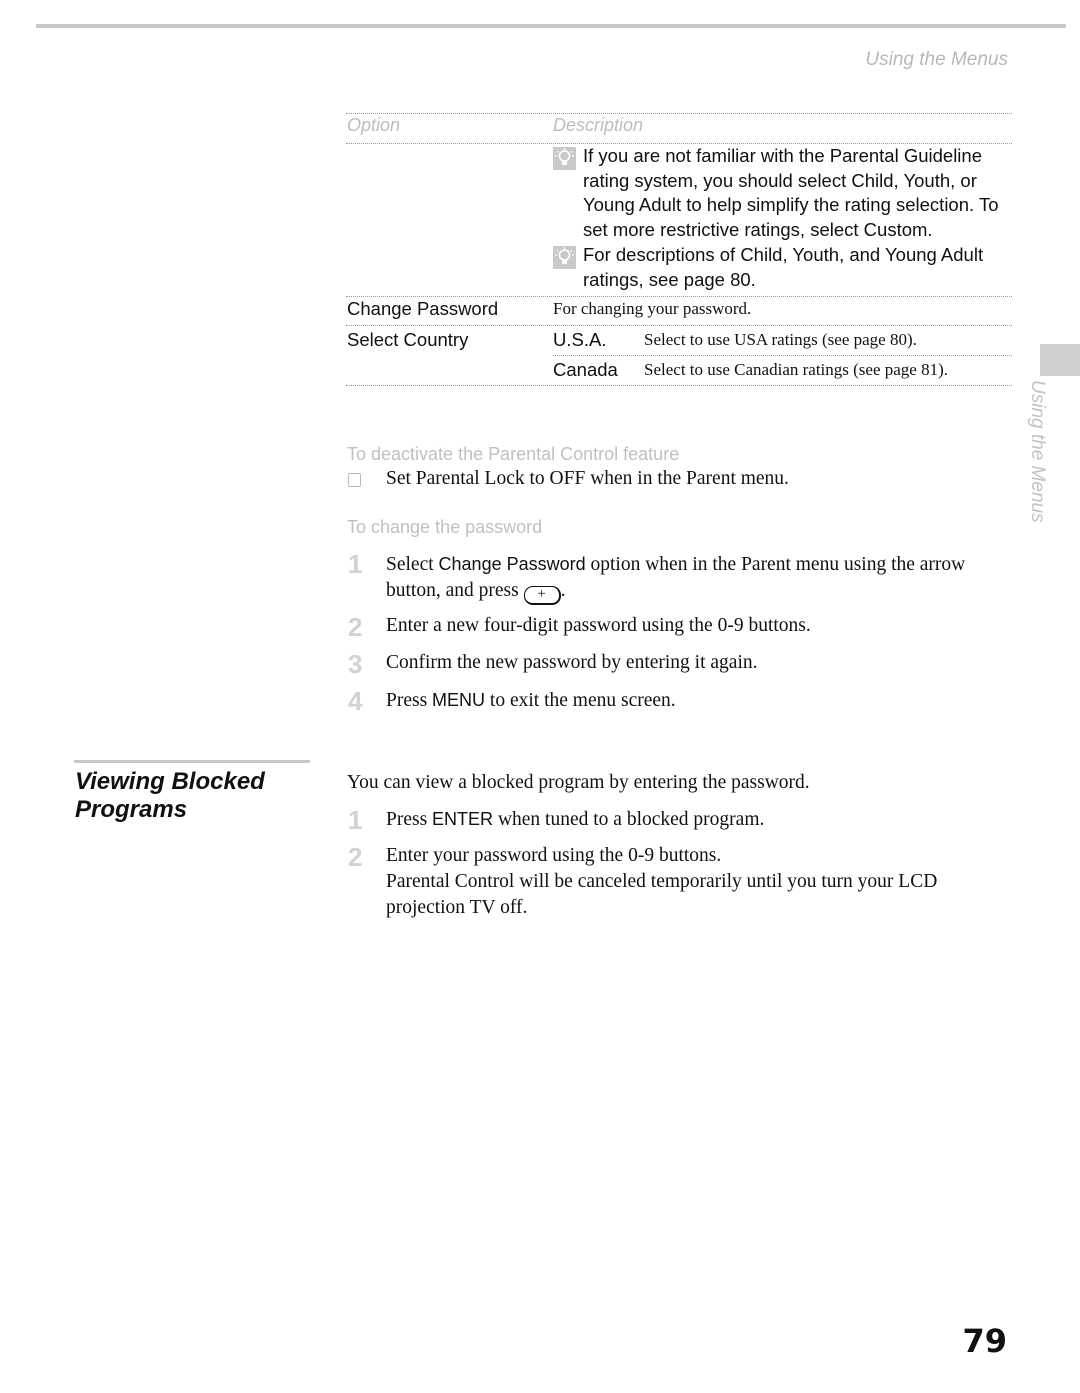  Describe the element at coordinates (355, 664) in the screenshot. I see `step-number-3: 3` at that location.